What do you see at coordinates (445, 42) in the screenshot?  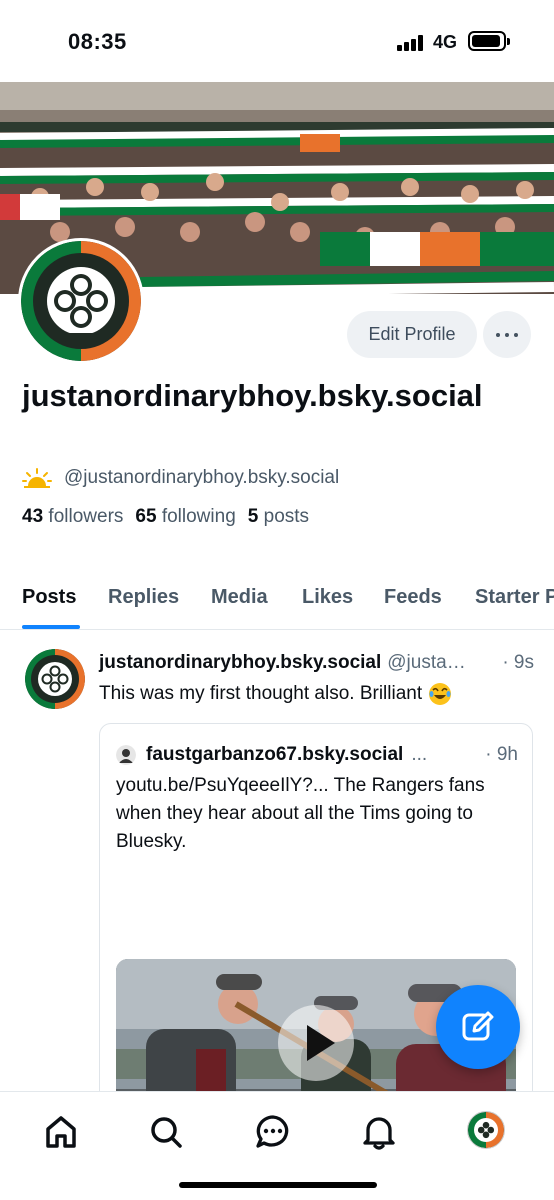 I see `network-label: 4G` at bounding box center [445, 42].